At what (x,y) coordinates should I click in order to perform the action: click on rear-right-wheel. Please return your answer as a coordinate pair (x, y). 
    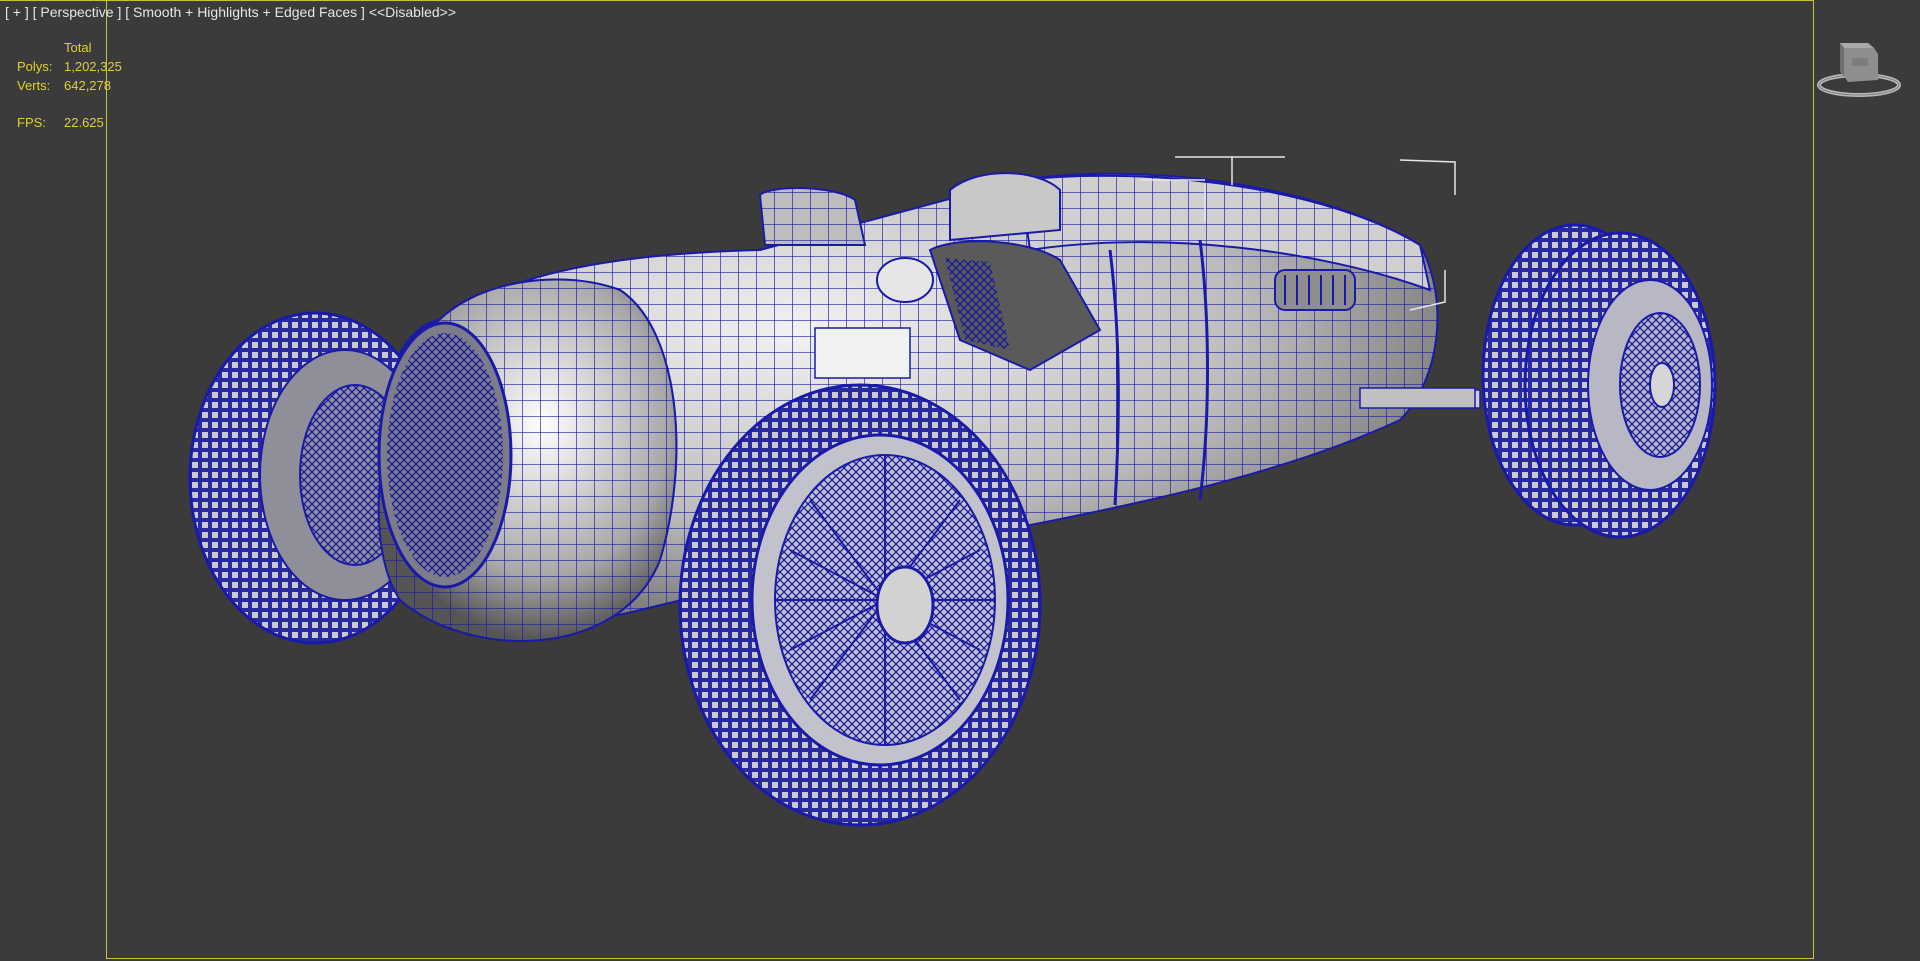
    Looking at the image, I should click on (1599, 381).